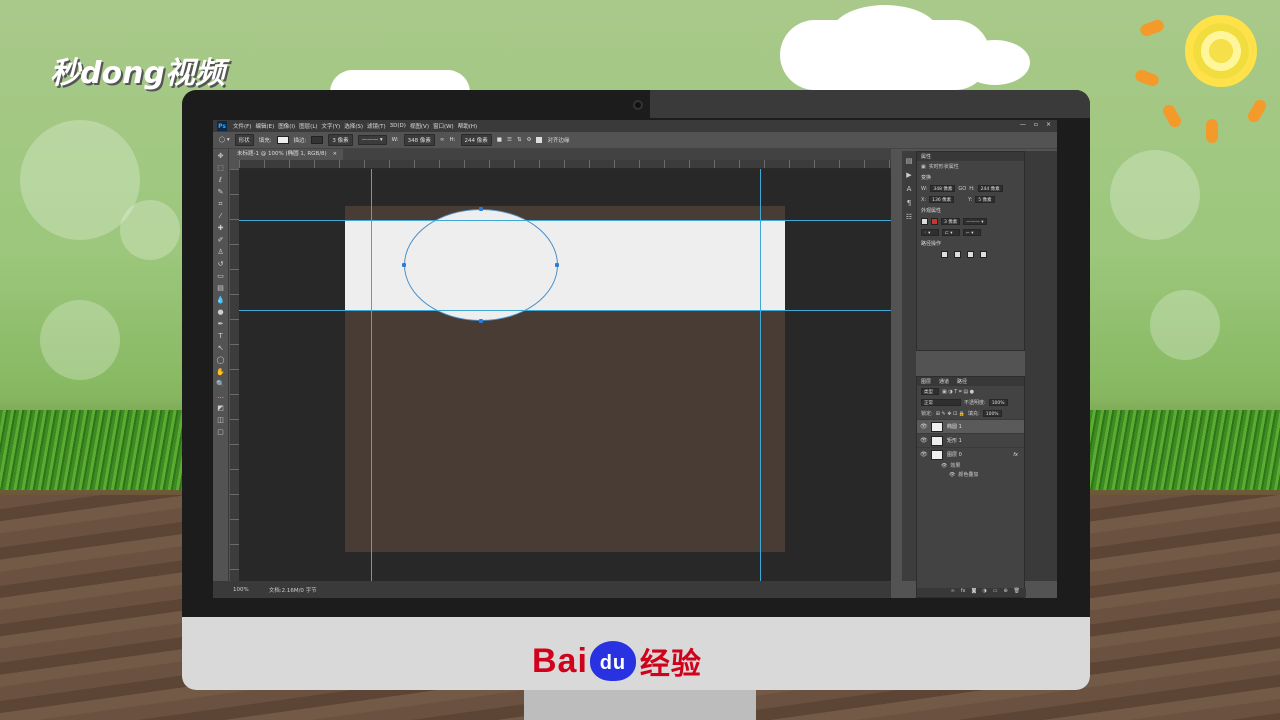 Image resolution: width=1280 pixels, height=720 pixels. I want to click on ellipse-tool-icon: ◯, so click(221, 360).